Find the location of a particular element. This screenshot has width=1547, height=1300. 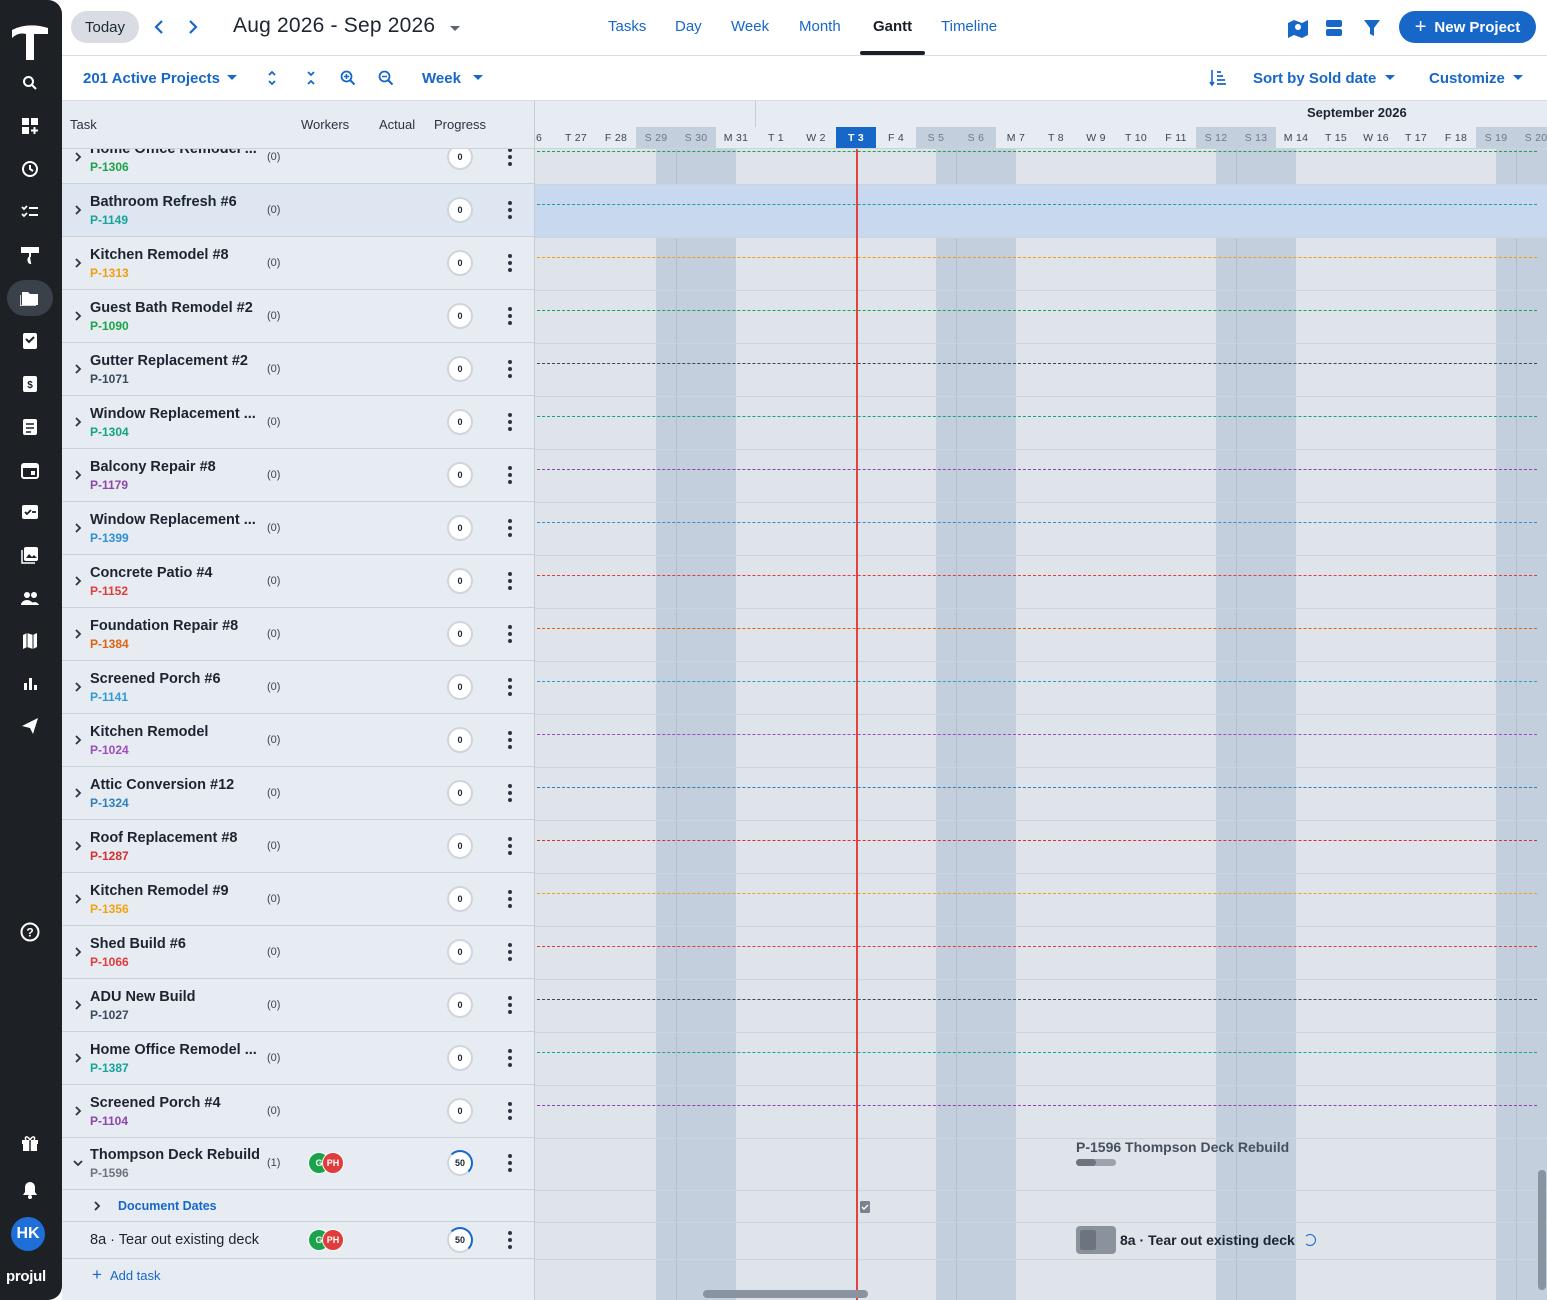

projects-folder-icon is located at coordinates (30, 298).